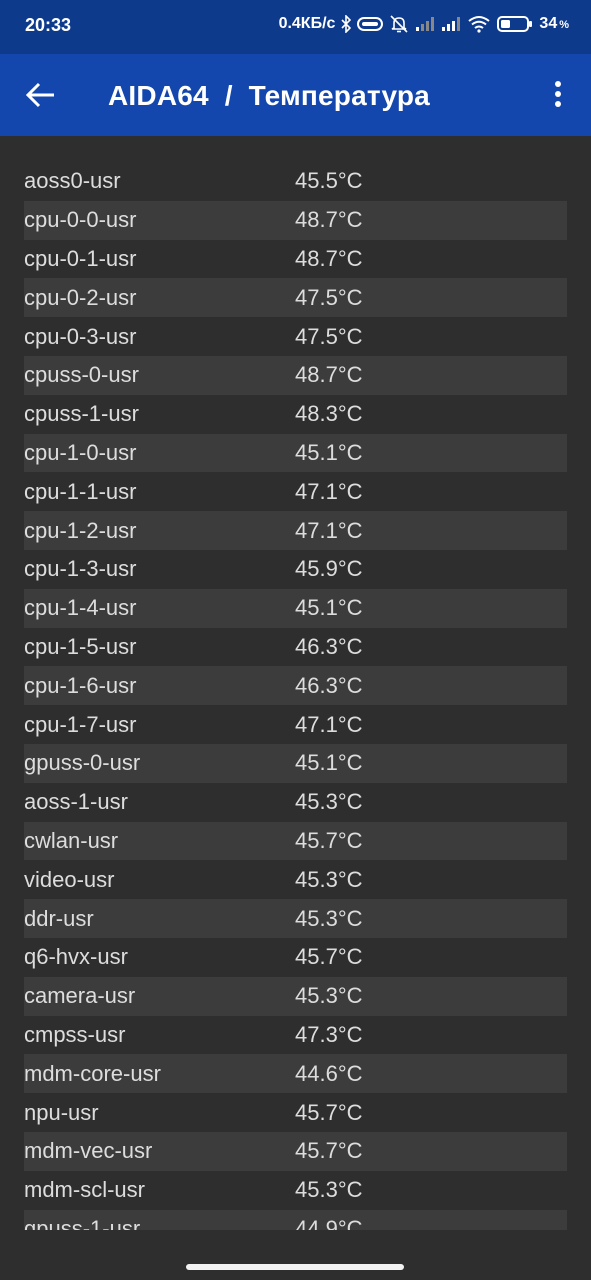 The width and height of the screenshot is (591, 1280). I want to click on sensor-name: cpu-0-1-usr, so click(80, 258).